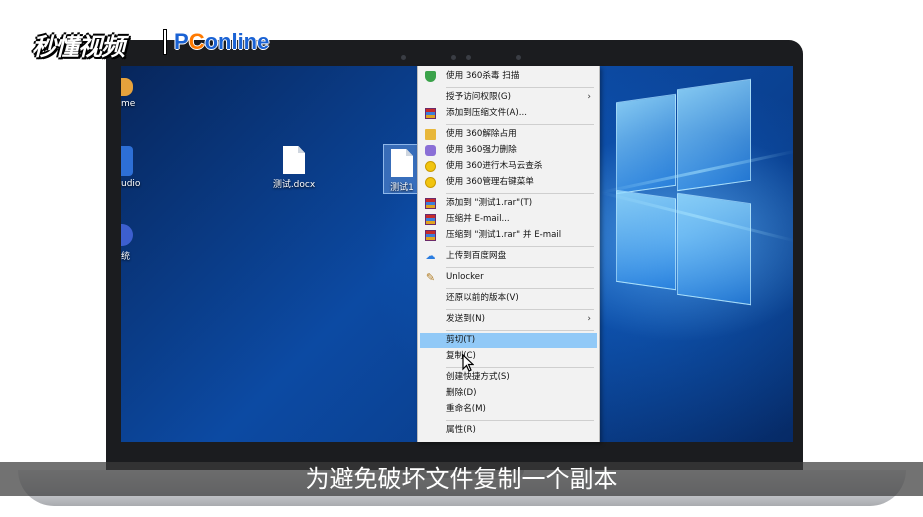 Image resolution: width=923 pixels, height=517 pixels. What do you see at coordinates (165, 42) in the screenshot?
I see `logo-divider` at bounding box center [165, 42].